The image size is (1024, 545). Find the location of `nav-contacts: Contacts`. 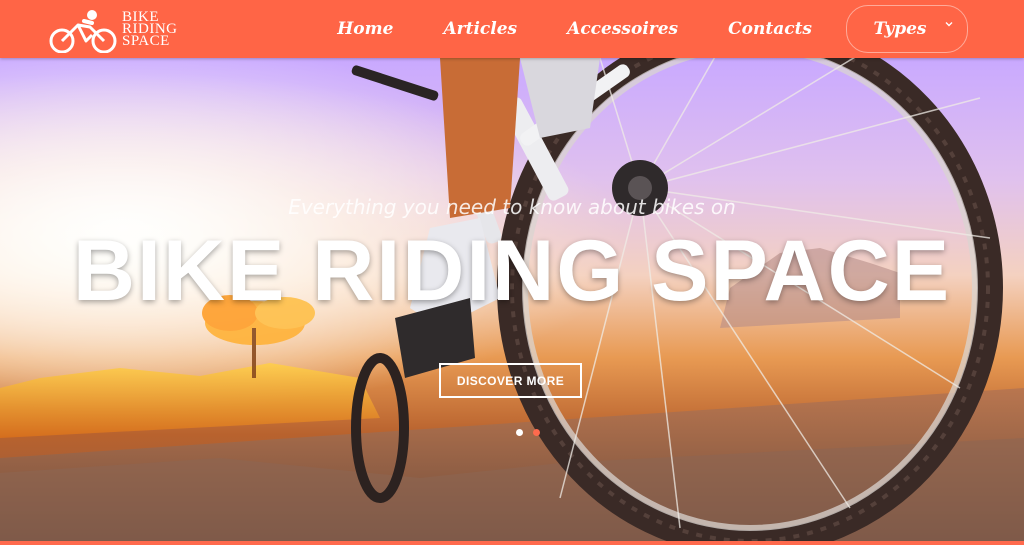

nav-contacts: Contacts is located at coordinates (770, 29).